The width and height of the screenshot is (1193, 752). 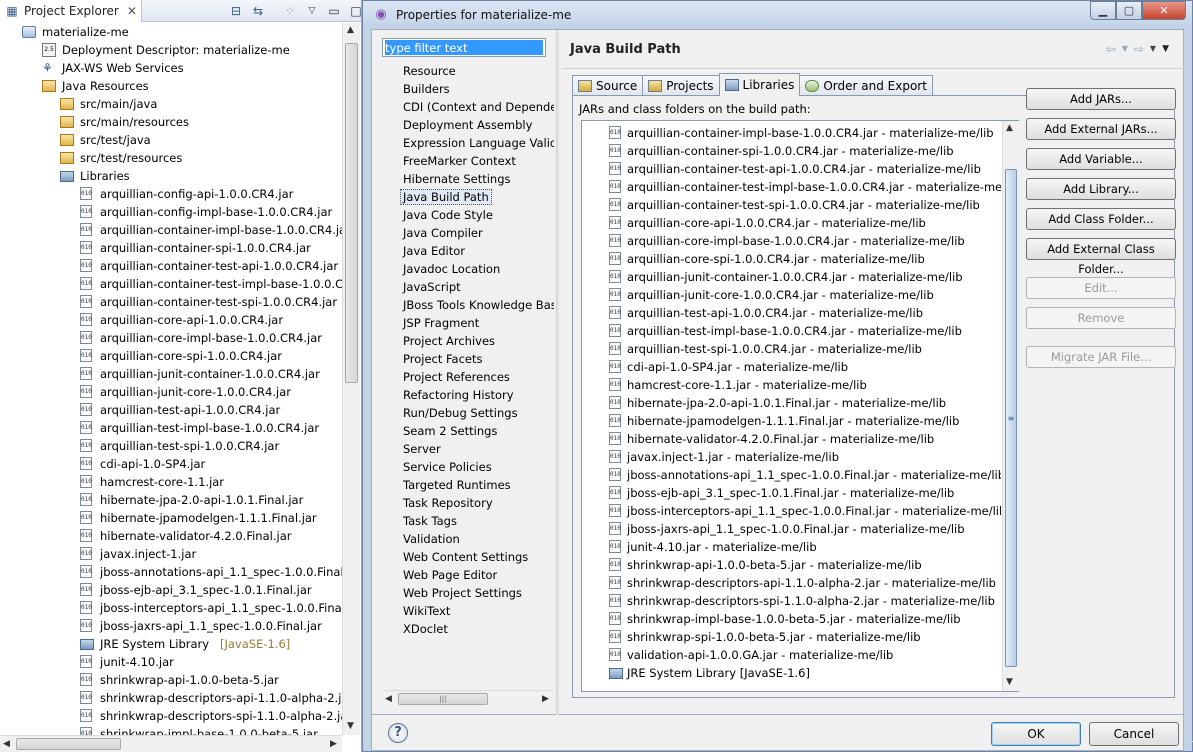 I want to click on tree-item: src/test/java, so click(x=171, y=140).